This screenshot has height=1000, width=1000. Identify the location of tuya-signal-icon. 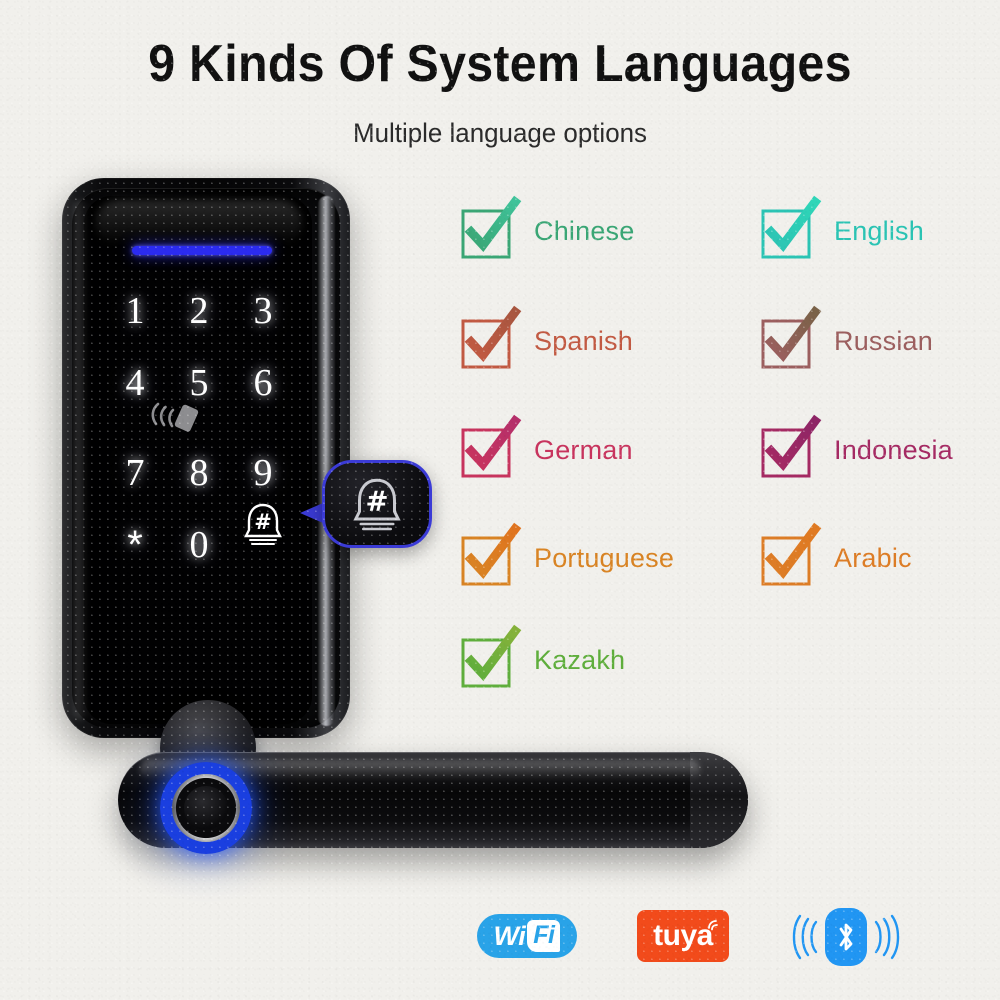
(713, 925).